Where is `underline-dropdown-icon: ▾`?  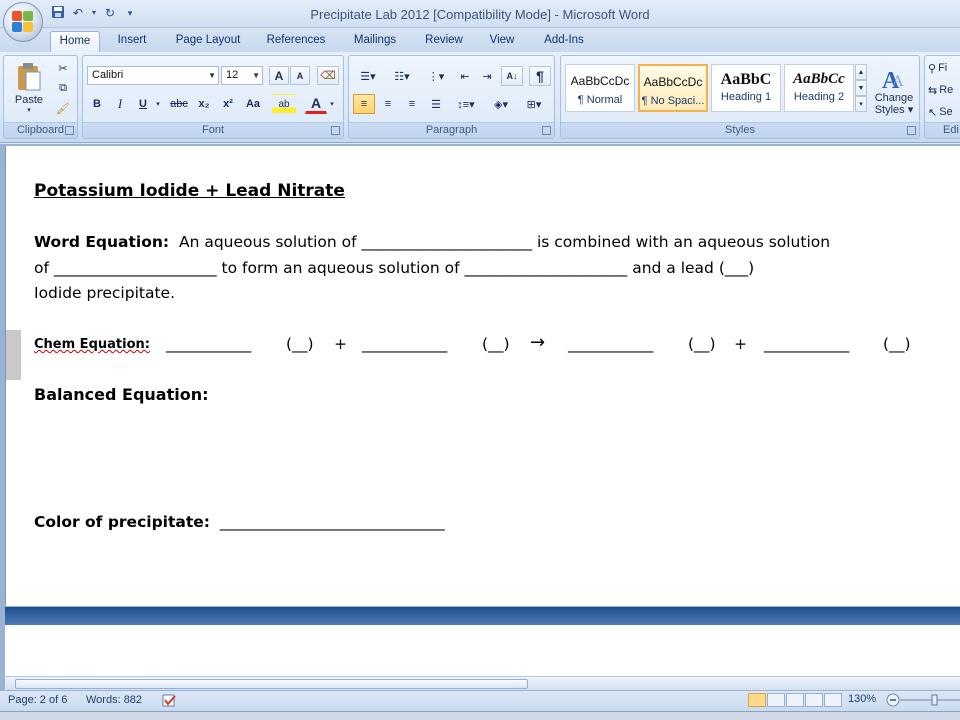 underline-dropdown-icon: ▾ is located at coordinates (158, 104).